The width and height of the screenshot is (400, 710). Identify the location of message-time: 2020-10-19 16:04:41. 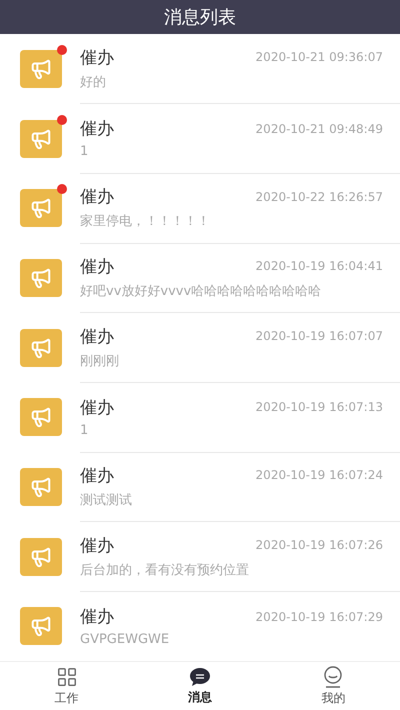
(319, 266).